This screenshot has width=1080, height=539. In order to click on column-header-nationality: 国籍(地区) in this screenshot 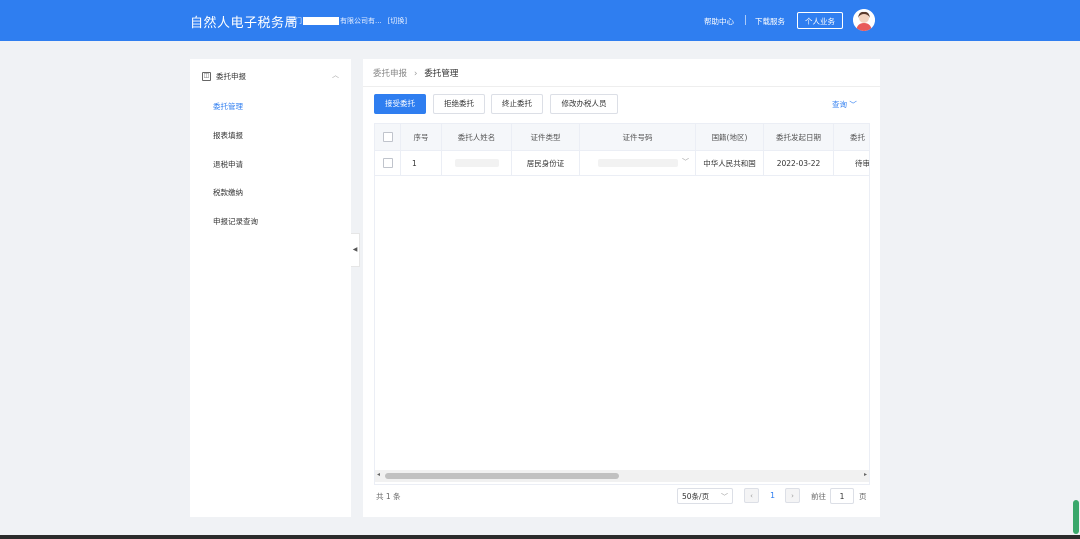, I will do `click(730, 137)`.